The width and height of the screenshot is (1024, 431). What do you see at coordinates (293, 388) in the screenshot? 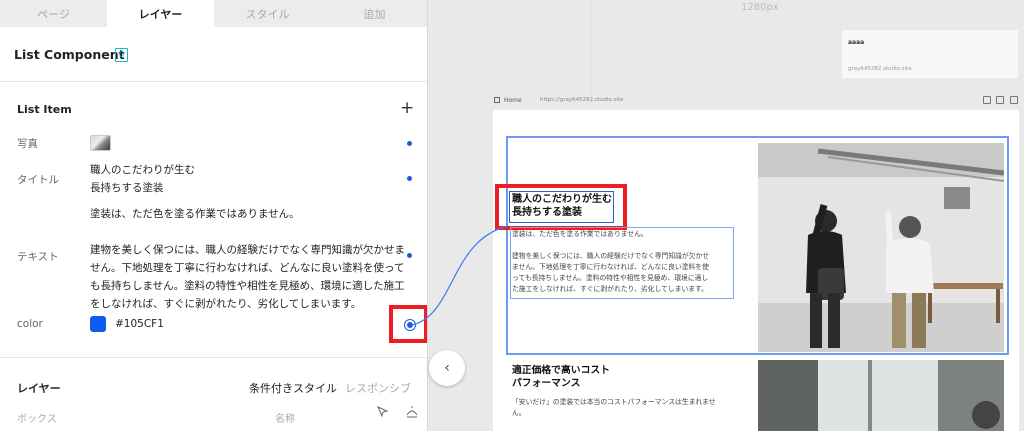
I see `tab-conditional-style: 条件付きスタイル` at bounding box center [293, 388].